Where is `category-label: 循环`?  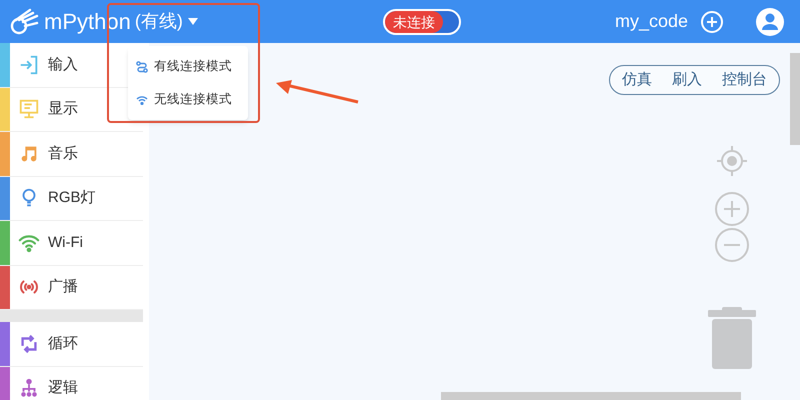
category-label: 循环 is located at coordinates (63, 344).